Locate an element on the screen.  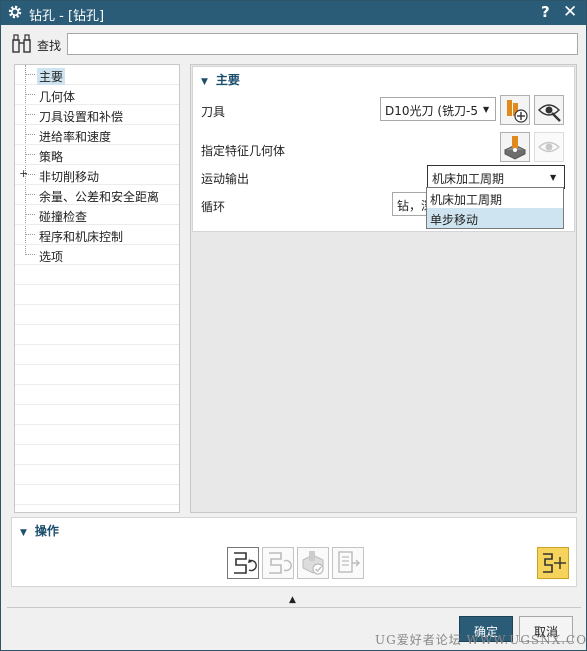
motion-output-dropdown-list: 机床加工周期 单步移动 is located at coordinates (495, 208).